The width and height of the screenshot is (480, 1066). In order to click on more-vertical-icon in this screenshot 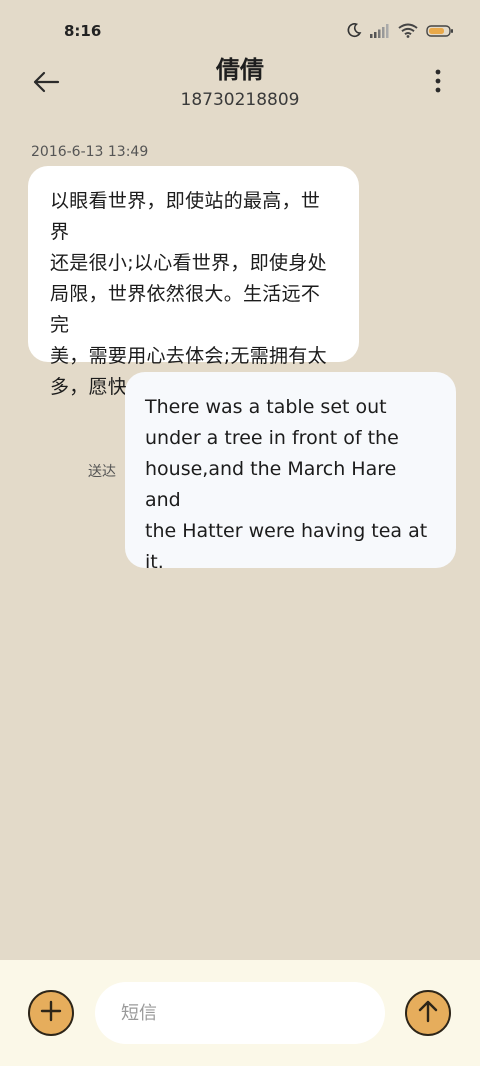, I will do `click(438, 83)`.